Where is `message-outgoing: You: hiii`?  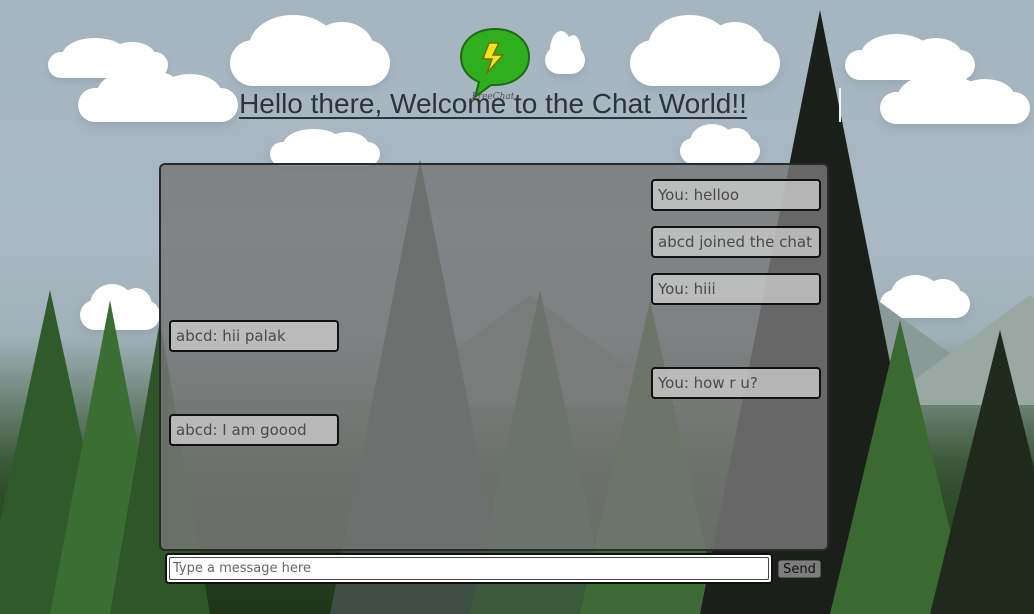 message-outgoing: You: hiii is located at coordinates (736, 289).